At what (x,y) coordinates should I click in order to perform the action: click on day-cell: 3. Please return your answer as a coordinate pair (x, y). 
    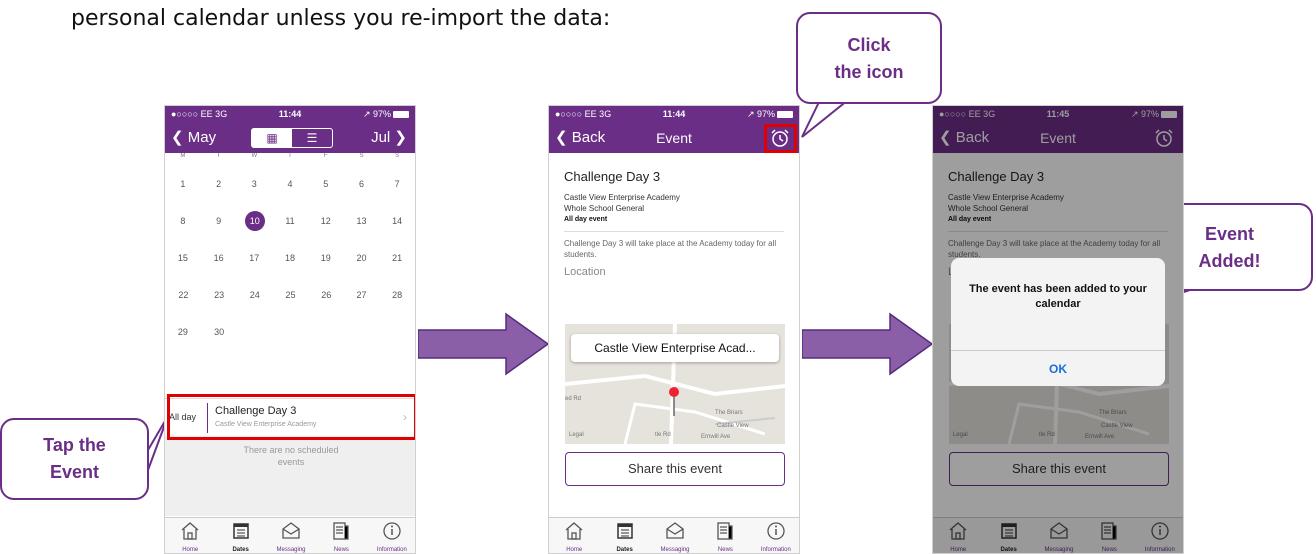
    Looking at the image, I should click on (254, 184).